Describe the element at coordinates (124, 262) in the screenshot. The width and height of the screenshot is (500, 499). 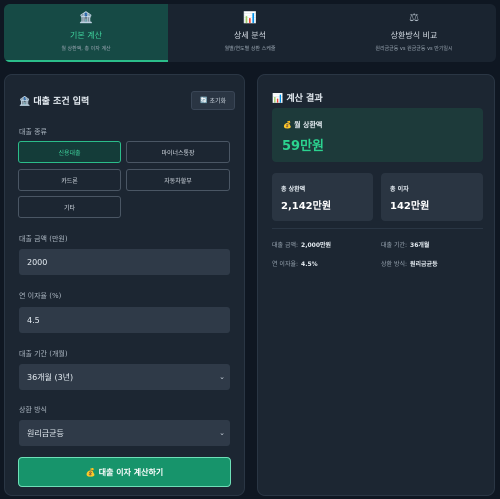
I see `amount-input: 2000` at that location.